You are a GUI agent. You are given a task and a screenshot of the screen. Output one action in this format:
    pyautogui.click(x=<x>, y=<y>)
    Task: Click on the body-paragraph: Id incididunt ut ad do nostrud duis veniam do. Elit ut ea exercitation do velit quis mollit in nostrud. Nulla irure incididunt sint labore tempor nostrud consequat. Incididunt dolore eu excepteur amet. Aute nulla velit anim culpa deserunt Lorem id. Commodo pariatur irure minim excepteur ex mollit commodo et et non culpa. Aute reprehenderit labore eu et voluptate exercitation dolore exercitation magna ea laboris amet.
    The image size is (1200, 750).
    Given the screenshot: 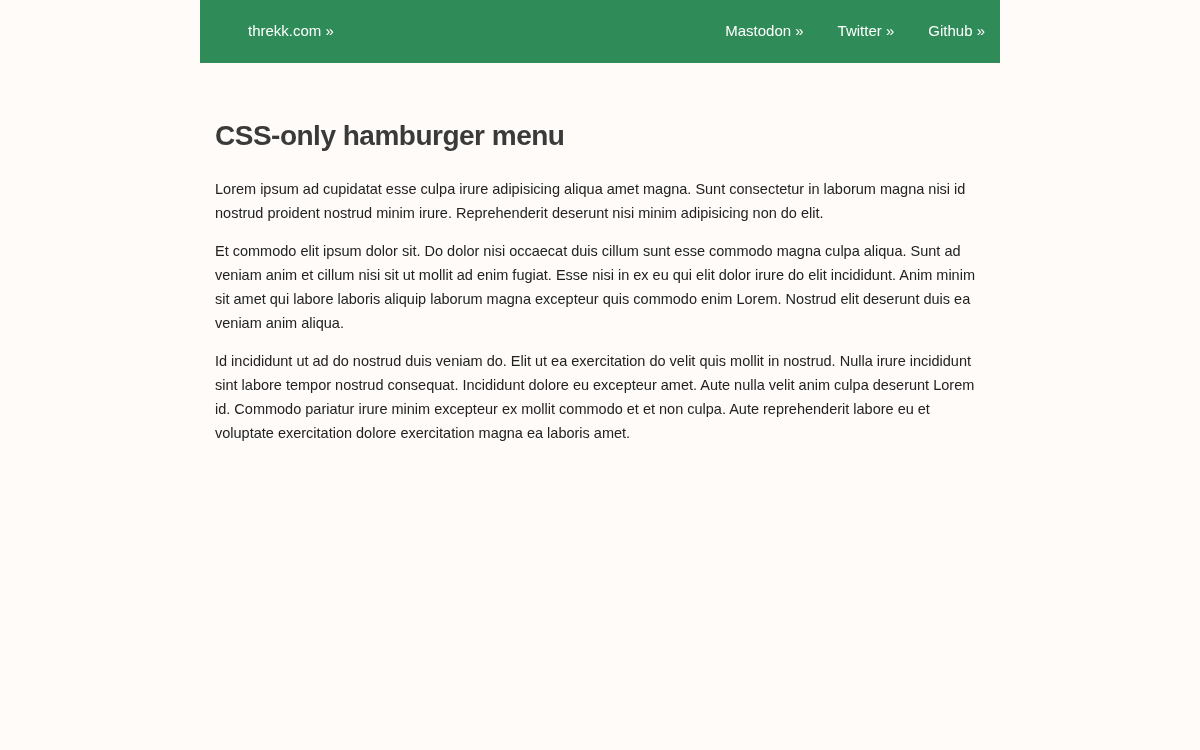 What is the action you would take?
    pyautogui.click(x=595, y=397)
    